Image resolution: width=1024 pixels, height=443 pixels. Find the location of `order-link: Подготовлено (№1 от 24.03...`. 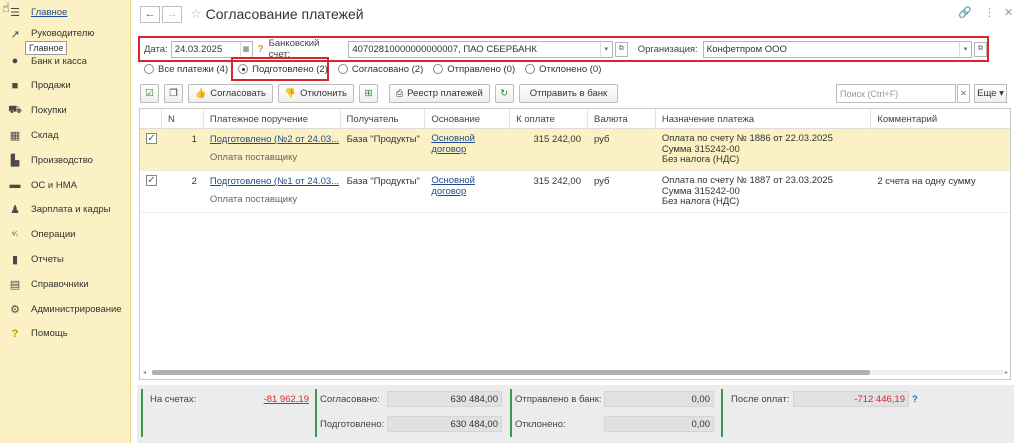

order-link: Подготовлено (№1 от 24.03... is located at coordinates (275, 181).